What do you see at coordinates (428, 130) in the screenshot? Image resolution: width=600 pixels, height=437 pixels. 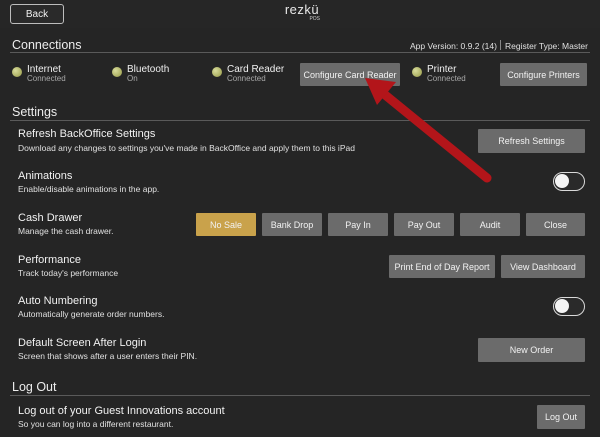 I see `annotation-arrow-icon` at bounding box center [428, 130].